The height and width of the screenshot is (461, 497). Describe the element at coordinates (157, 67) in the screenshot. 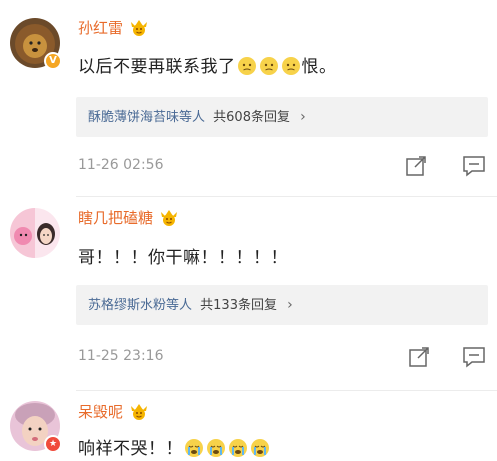

I see `comment-text-main: 以后不要再联系我了` at that location.